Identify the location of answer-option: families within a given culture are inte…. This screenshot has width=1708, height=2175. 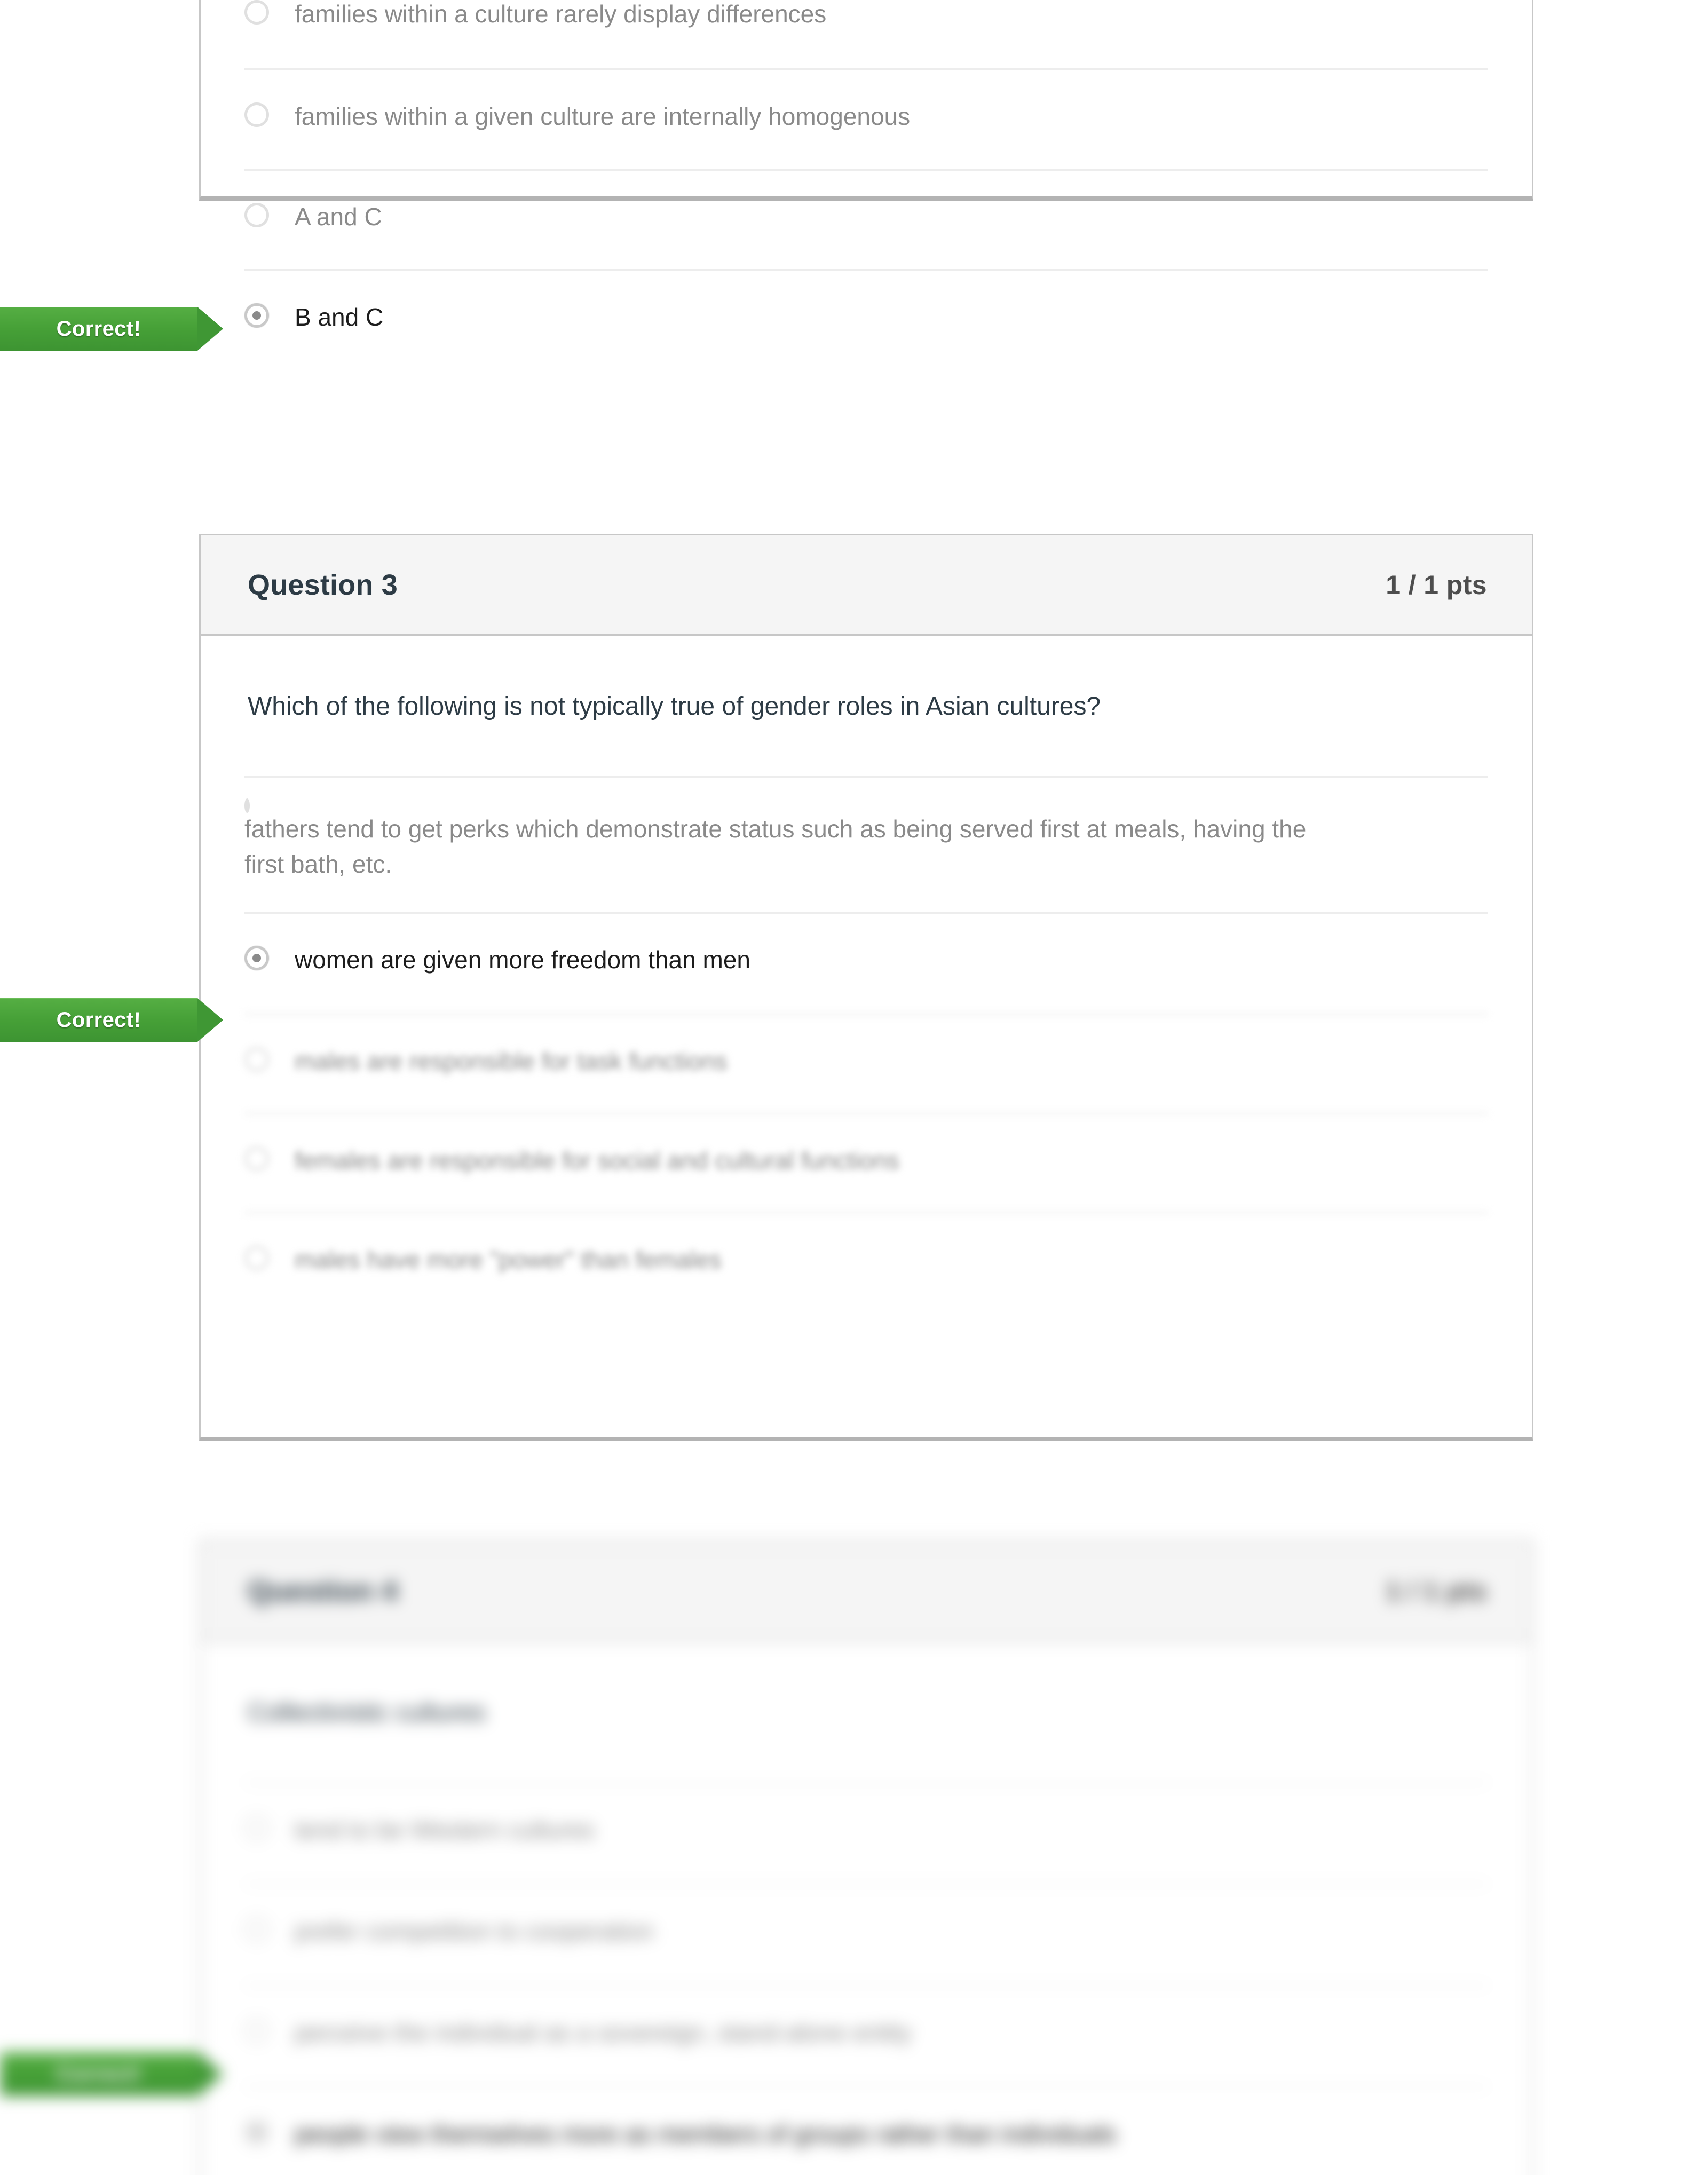
(866, 119).